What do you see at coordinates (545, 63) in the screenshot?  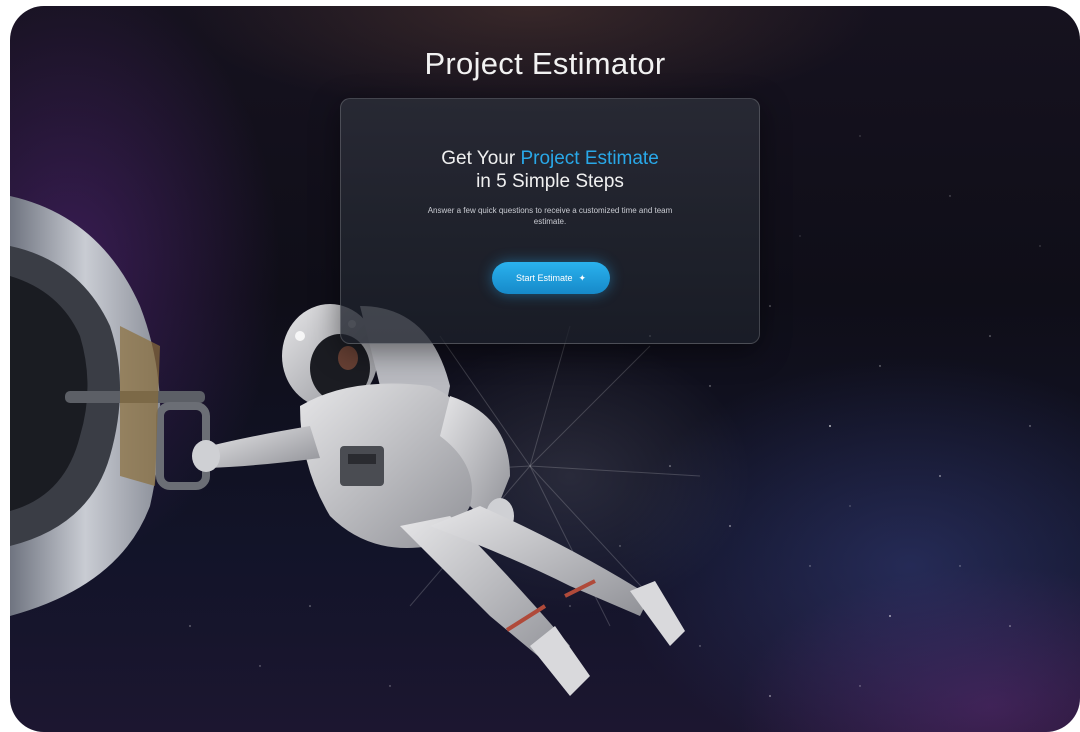 I see `page-title: Project Estimator` at bounding box center [545, 63].